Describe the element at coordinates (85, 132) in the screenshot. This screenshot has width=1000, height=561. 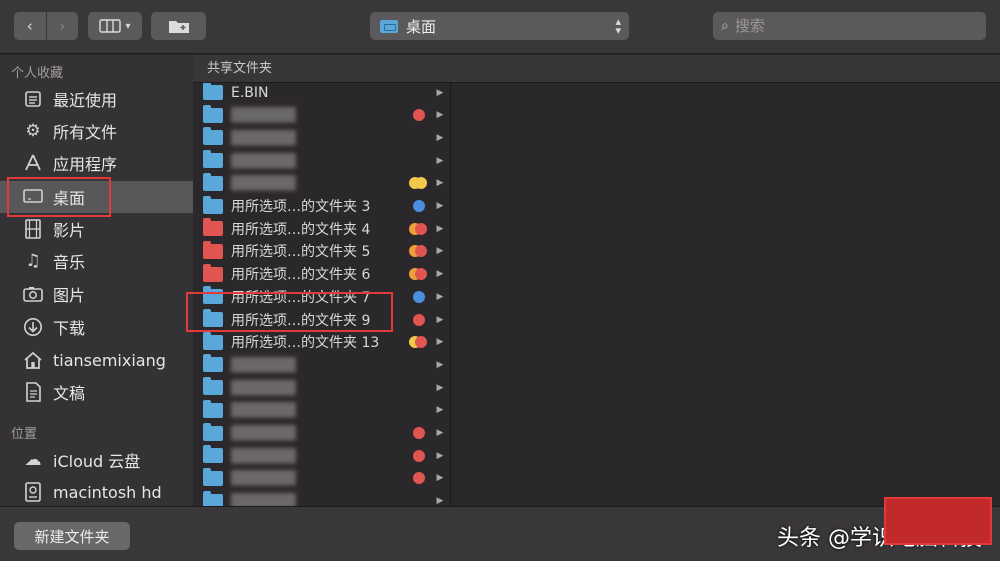
I see `sidebar-item-label: 所有文件` at that location.